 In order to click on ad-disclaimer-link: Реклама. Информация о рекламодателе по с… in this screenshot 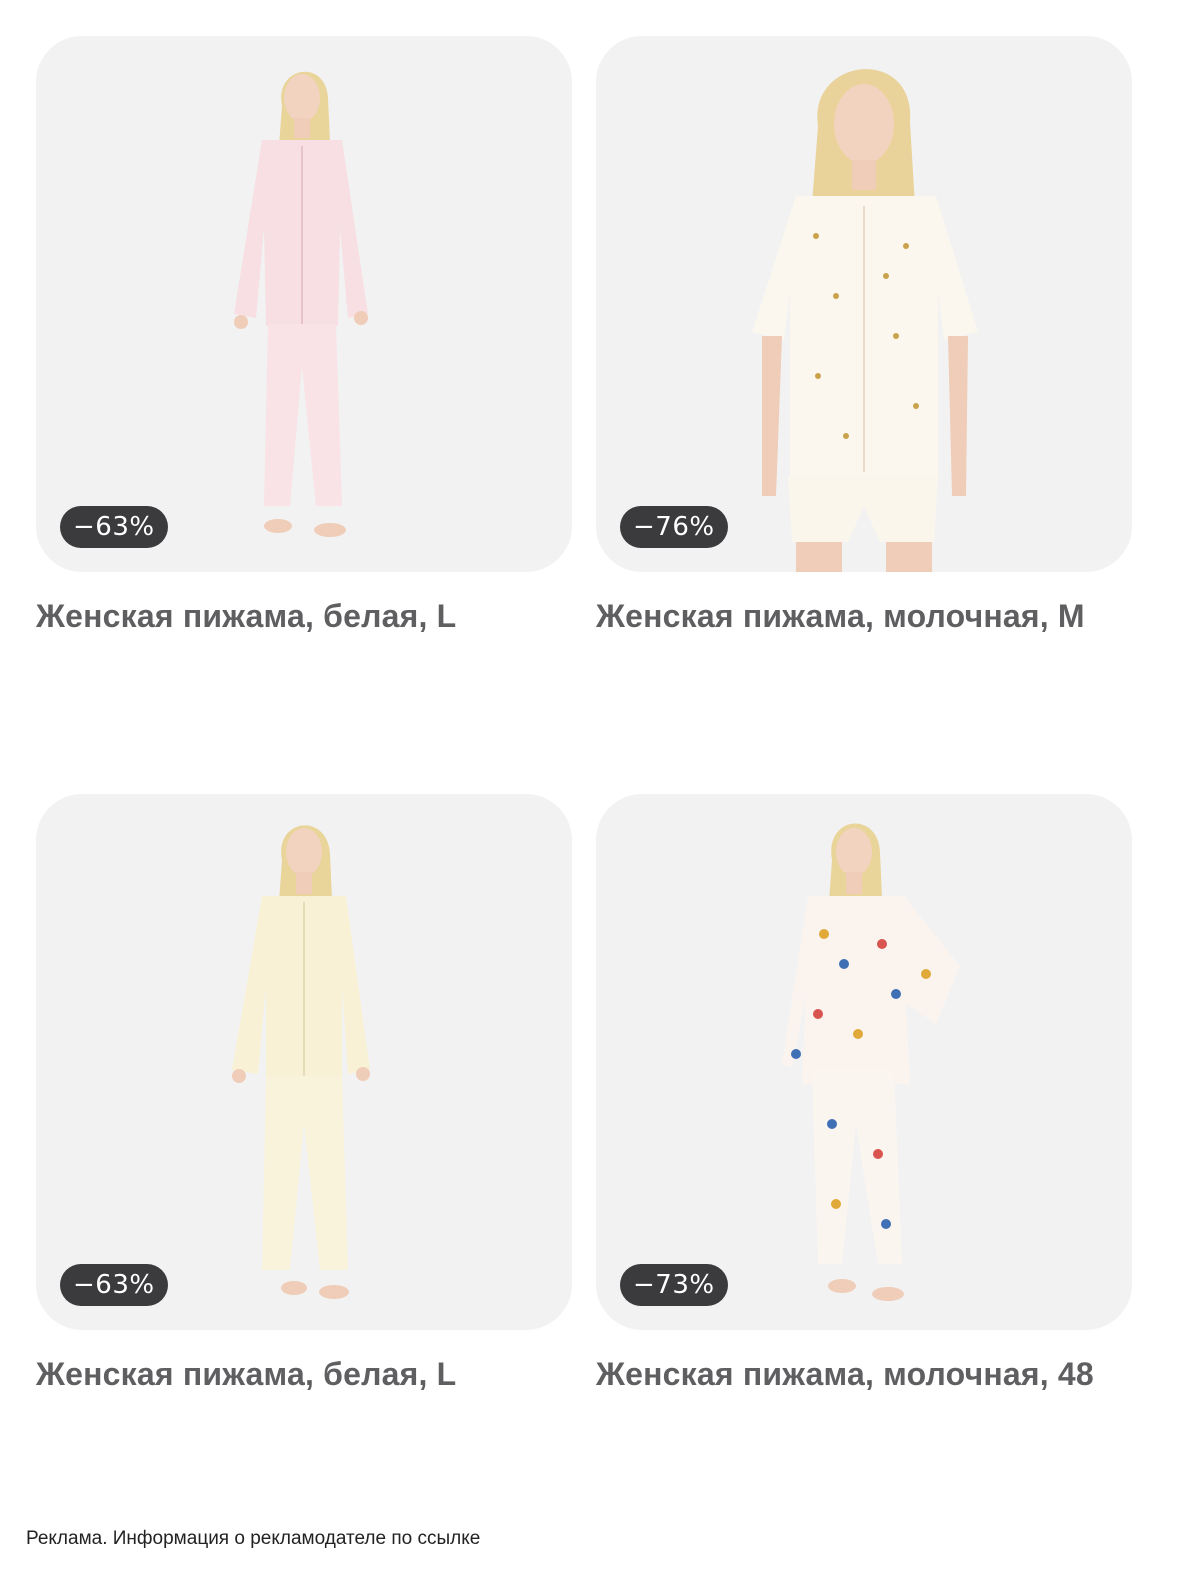, I will do `click(253, 1539)`.